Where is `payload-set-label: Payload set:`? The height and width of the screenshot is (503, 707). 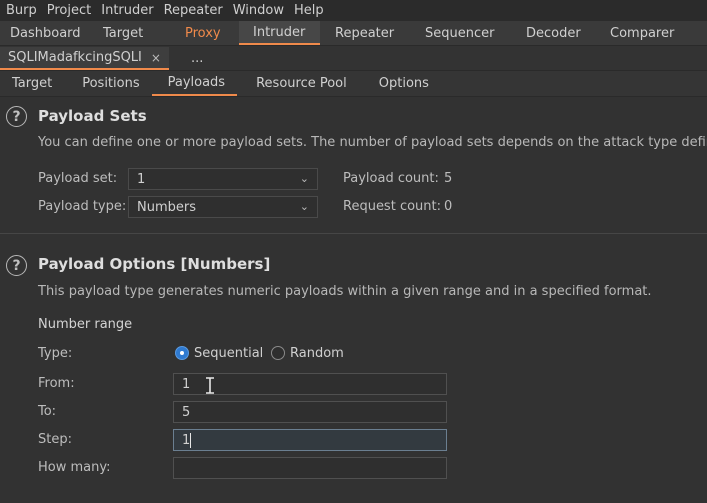 payload-set-label: Payload set: is located at coordinates (78, 178).